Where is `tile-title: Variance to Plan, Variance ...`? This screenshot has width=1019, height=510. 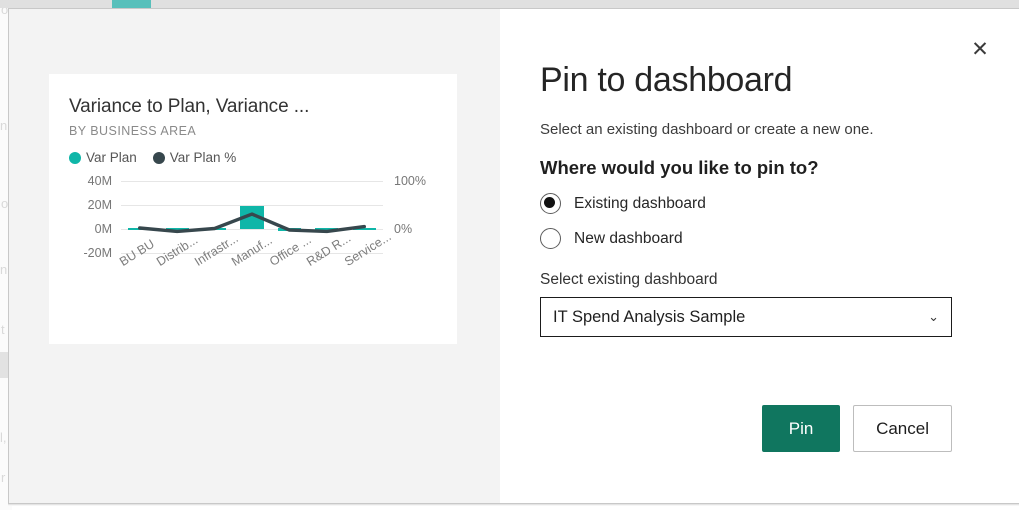
tile-title: Variance to Plan, Variance ... is located at coordinates (189, 106).